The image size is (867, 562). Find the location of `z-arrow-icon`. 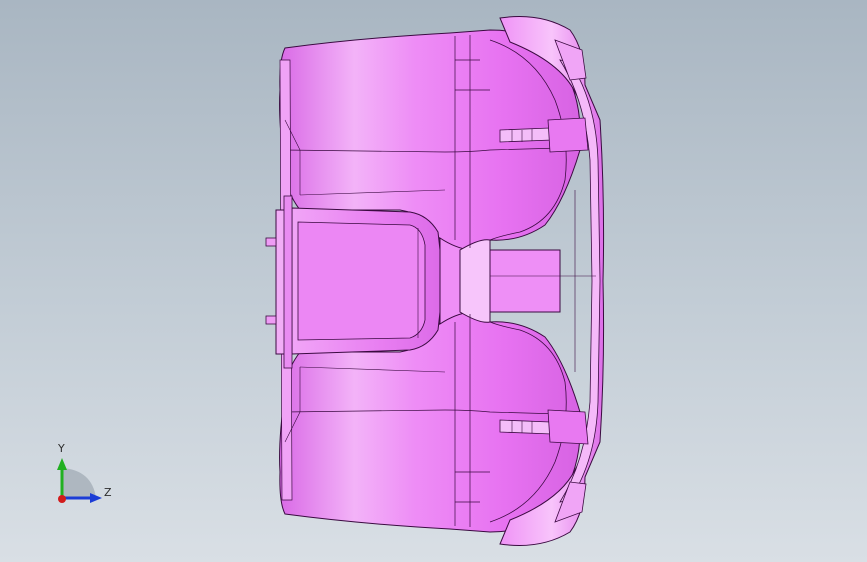

z-arrow-icon is located at coordinates (96, 498).